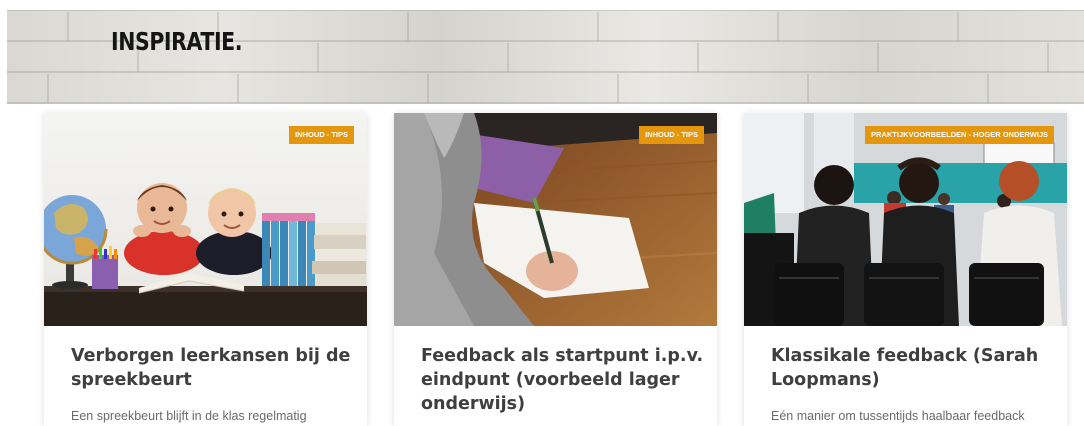 This screenshot has width=1084, height=426. Describe the element at coordinates (959, 135) in the screenshot. I see `category-badge: PRAKTIJKVOORBEELDEN - HOGER ONDERWIJS` at that location.